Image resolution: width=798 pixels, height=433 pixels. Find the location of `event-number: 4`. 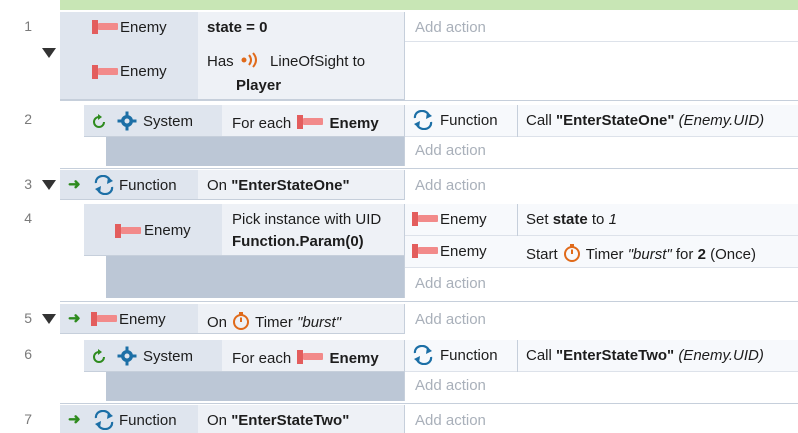

event-number: 4 is located at coordinates (28, 218).